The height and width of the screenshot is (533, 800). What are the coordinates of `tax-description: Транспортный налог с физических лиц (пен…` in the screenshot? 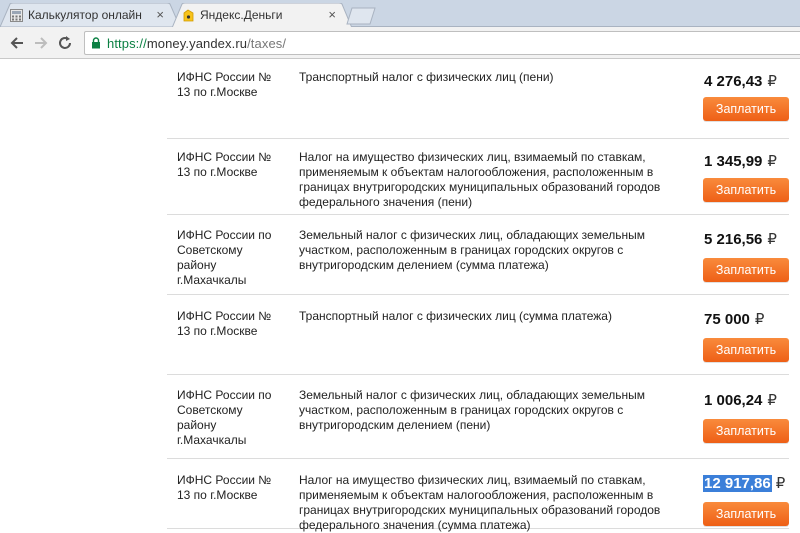 It's located at (426, 77).